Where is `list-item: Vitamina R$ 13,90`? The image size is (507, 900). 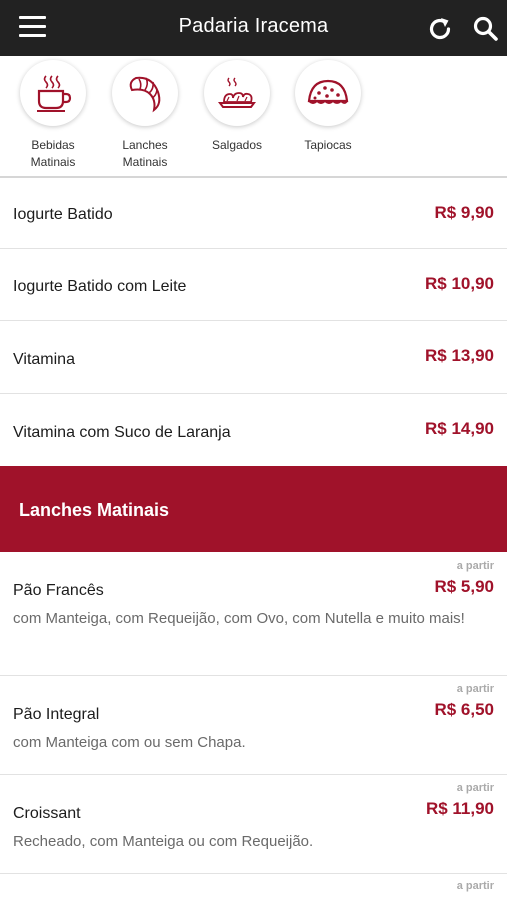
list-item: Vitamina R$ 13,90 is located at coordinates (253, 357).